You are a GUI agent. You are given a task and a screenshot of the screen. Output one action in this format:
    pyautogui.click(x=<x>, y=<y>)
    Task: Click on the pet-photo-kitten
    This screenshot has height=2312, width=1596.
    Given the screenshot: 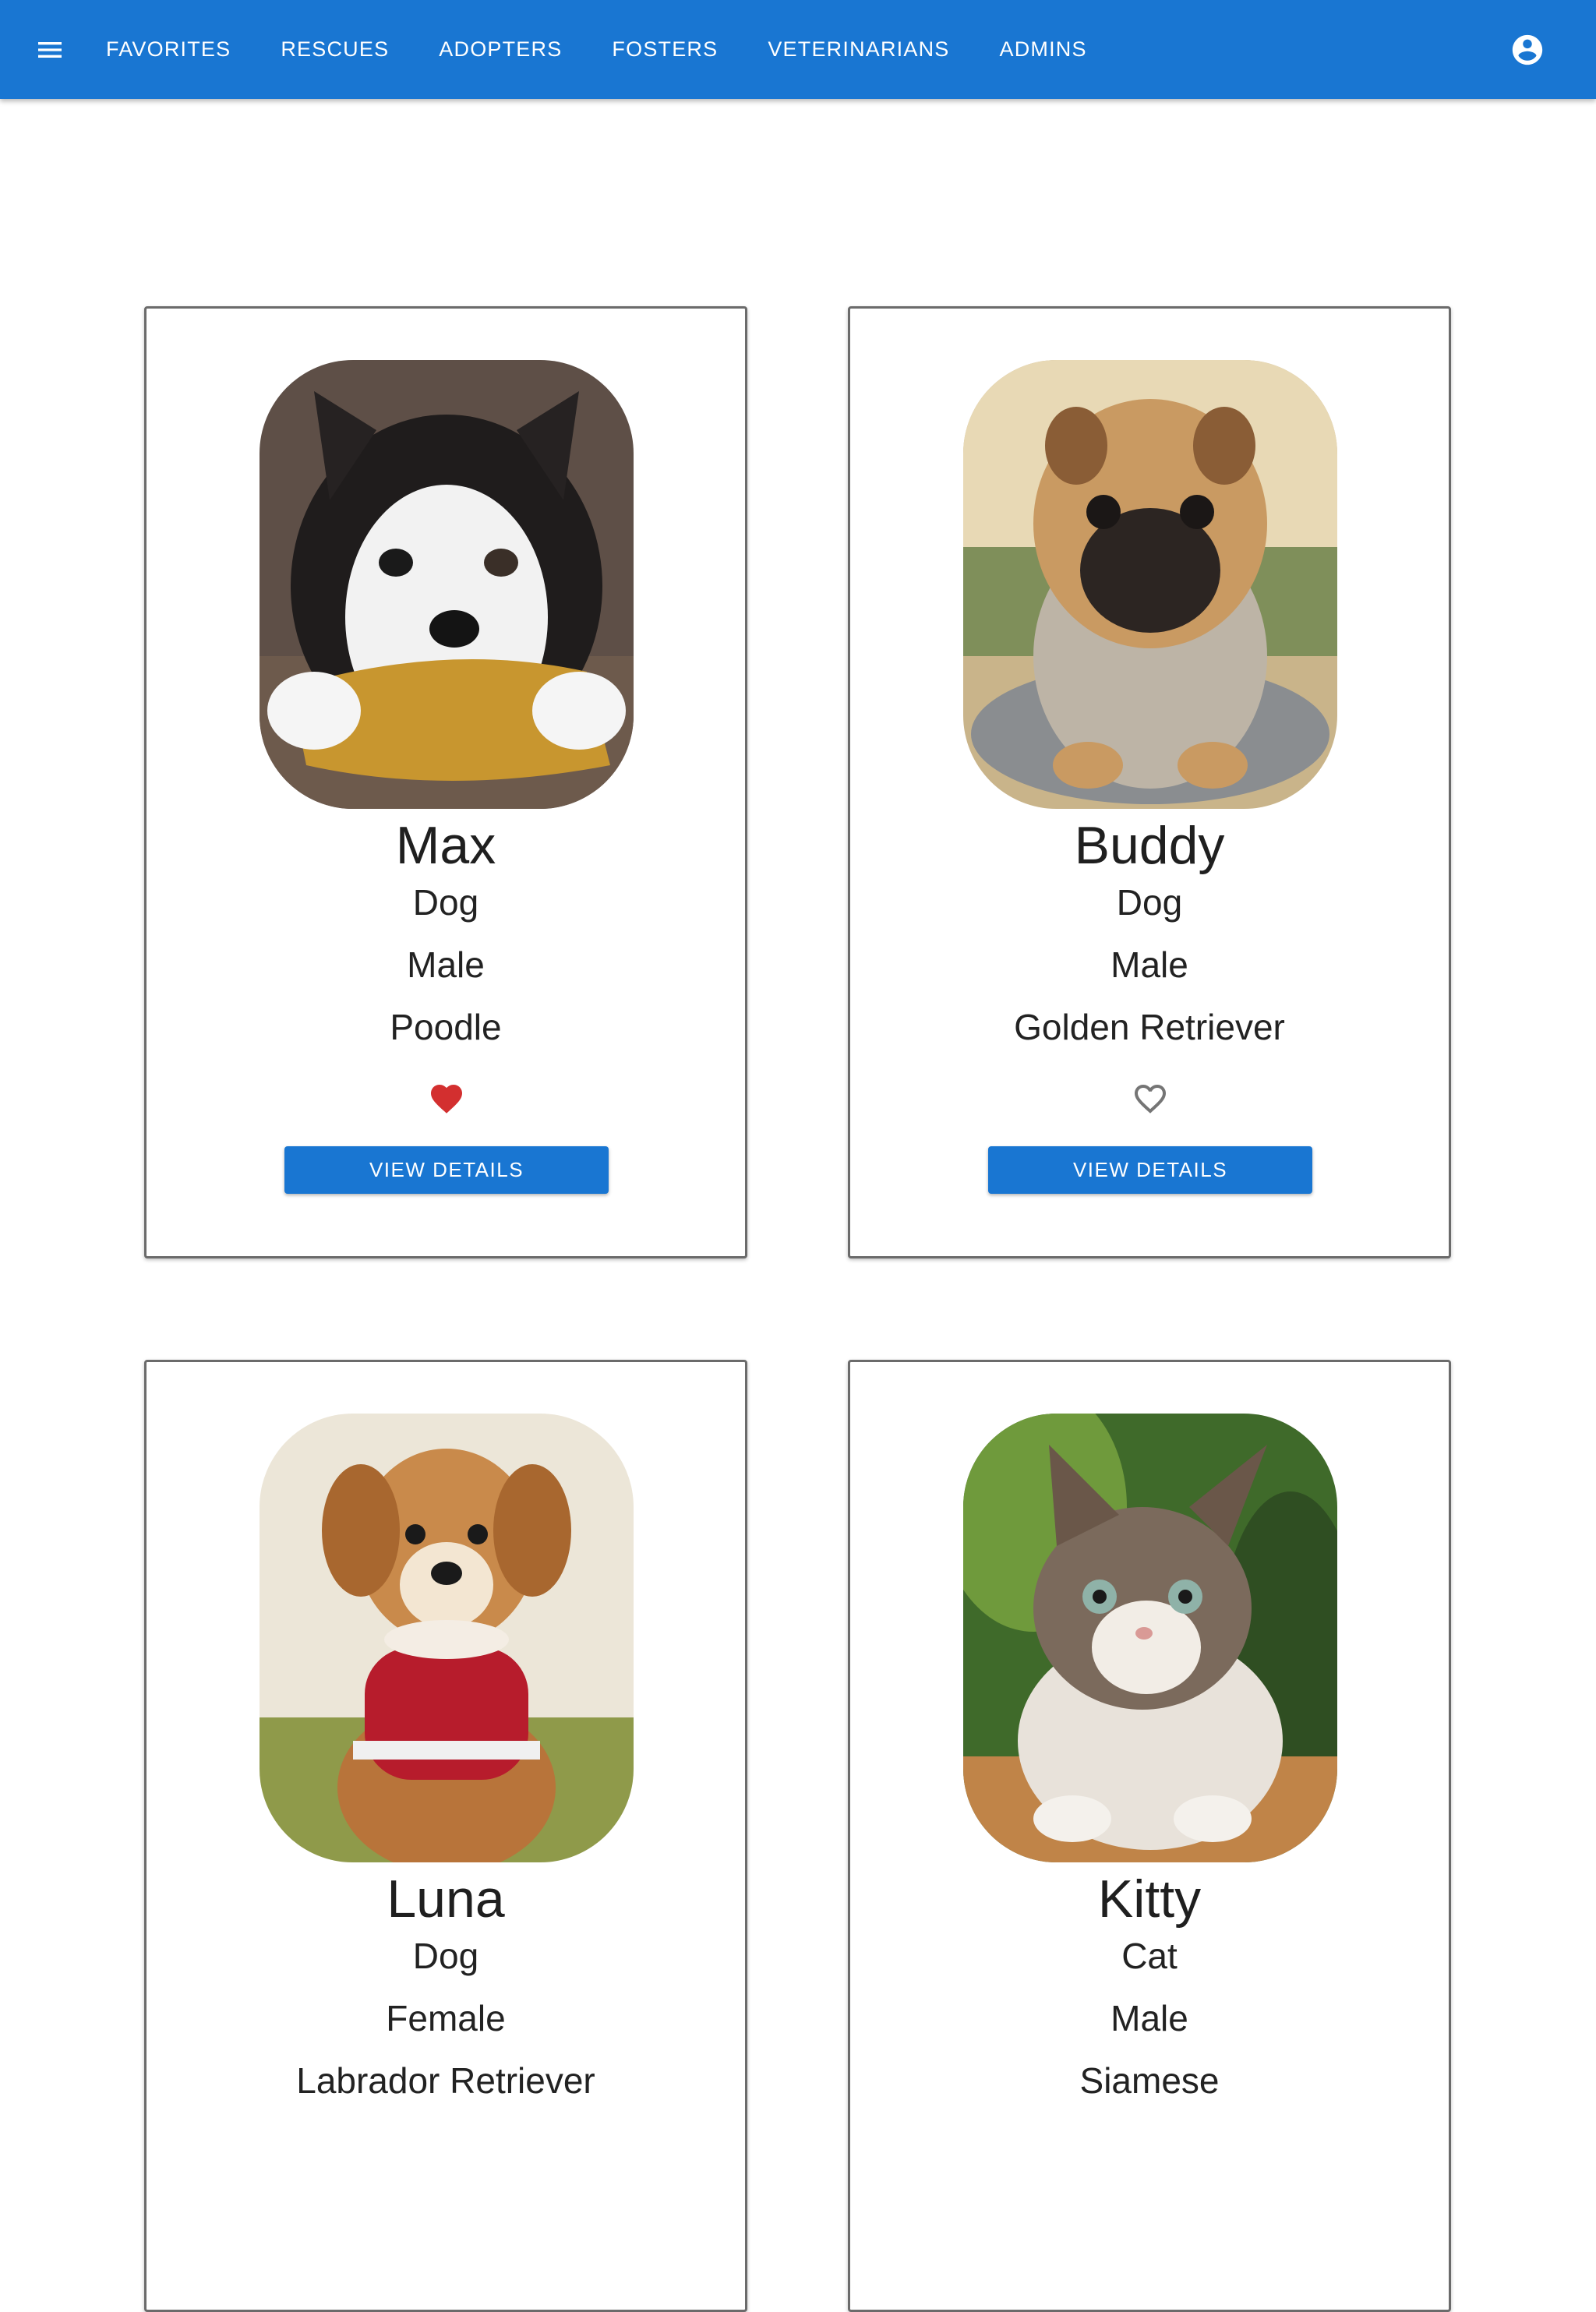 What is the action you would take?
    pyautogui.click(x=1150, y=1638)
    